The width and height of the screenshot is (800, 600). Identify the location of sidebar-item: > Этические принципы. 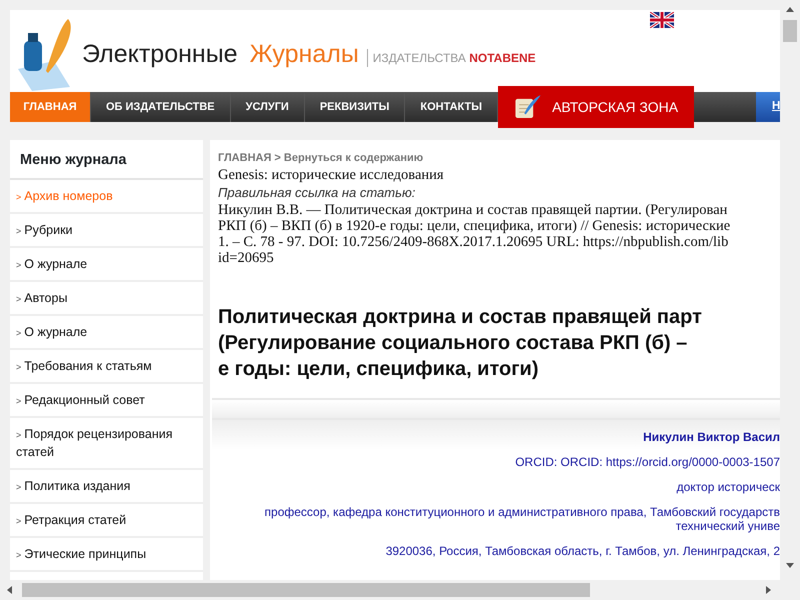
(106, 555).